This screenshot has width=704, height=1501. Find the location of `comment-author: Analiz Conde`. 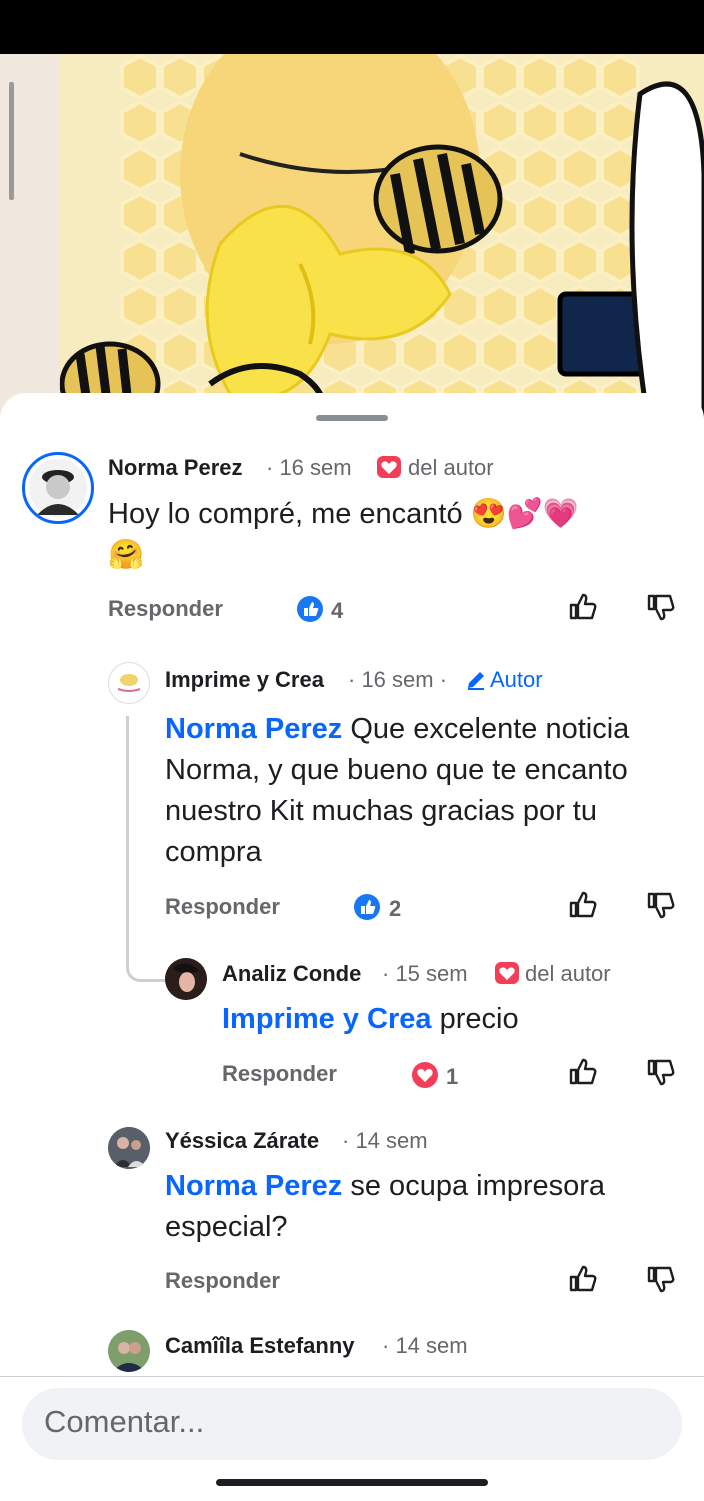

comment-author: Analiz Conde is located at coordinates (291, 974).